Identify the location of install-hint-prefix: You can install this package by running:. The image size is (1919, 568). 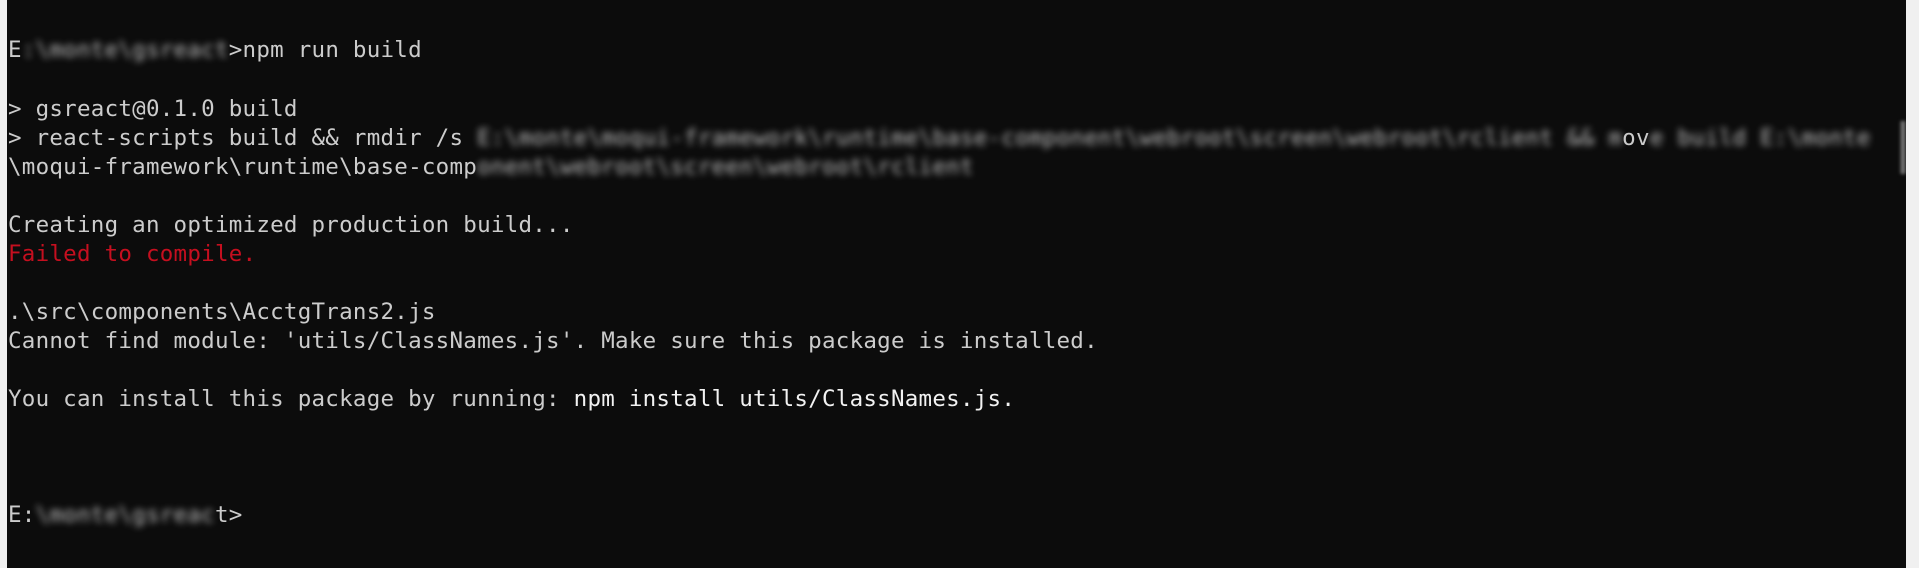
(291, 399).